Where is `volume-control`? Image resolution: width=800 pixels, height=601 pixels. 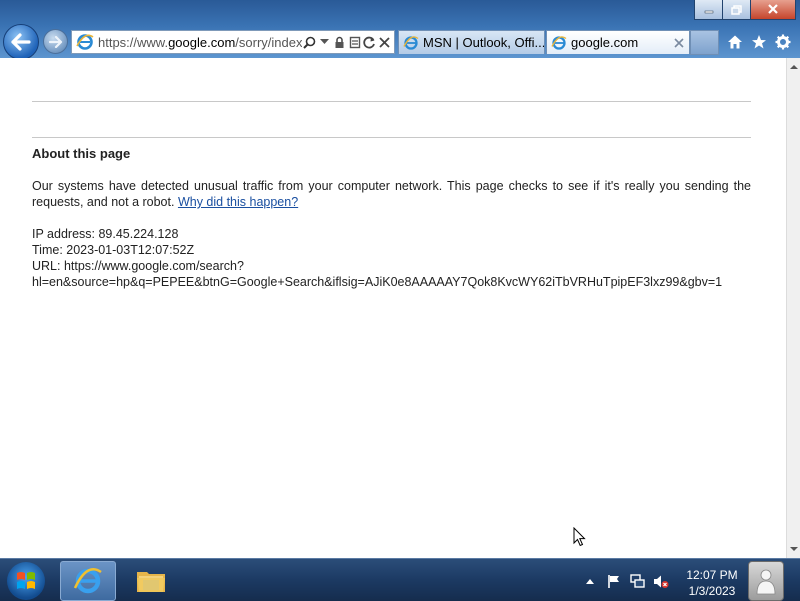 volume-control is located at coordinates (661, 581).